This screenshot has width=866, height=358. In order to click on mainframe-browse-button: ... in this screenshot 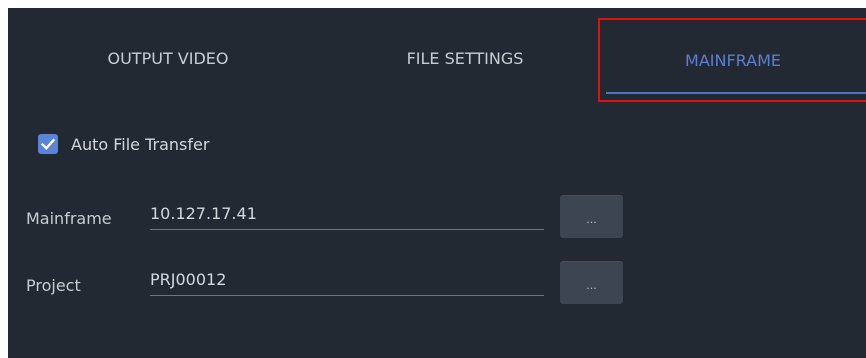, I will do `click(591, 216)`.